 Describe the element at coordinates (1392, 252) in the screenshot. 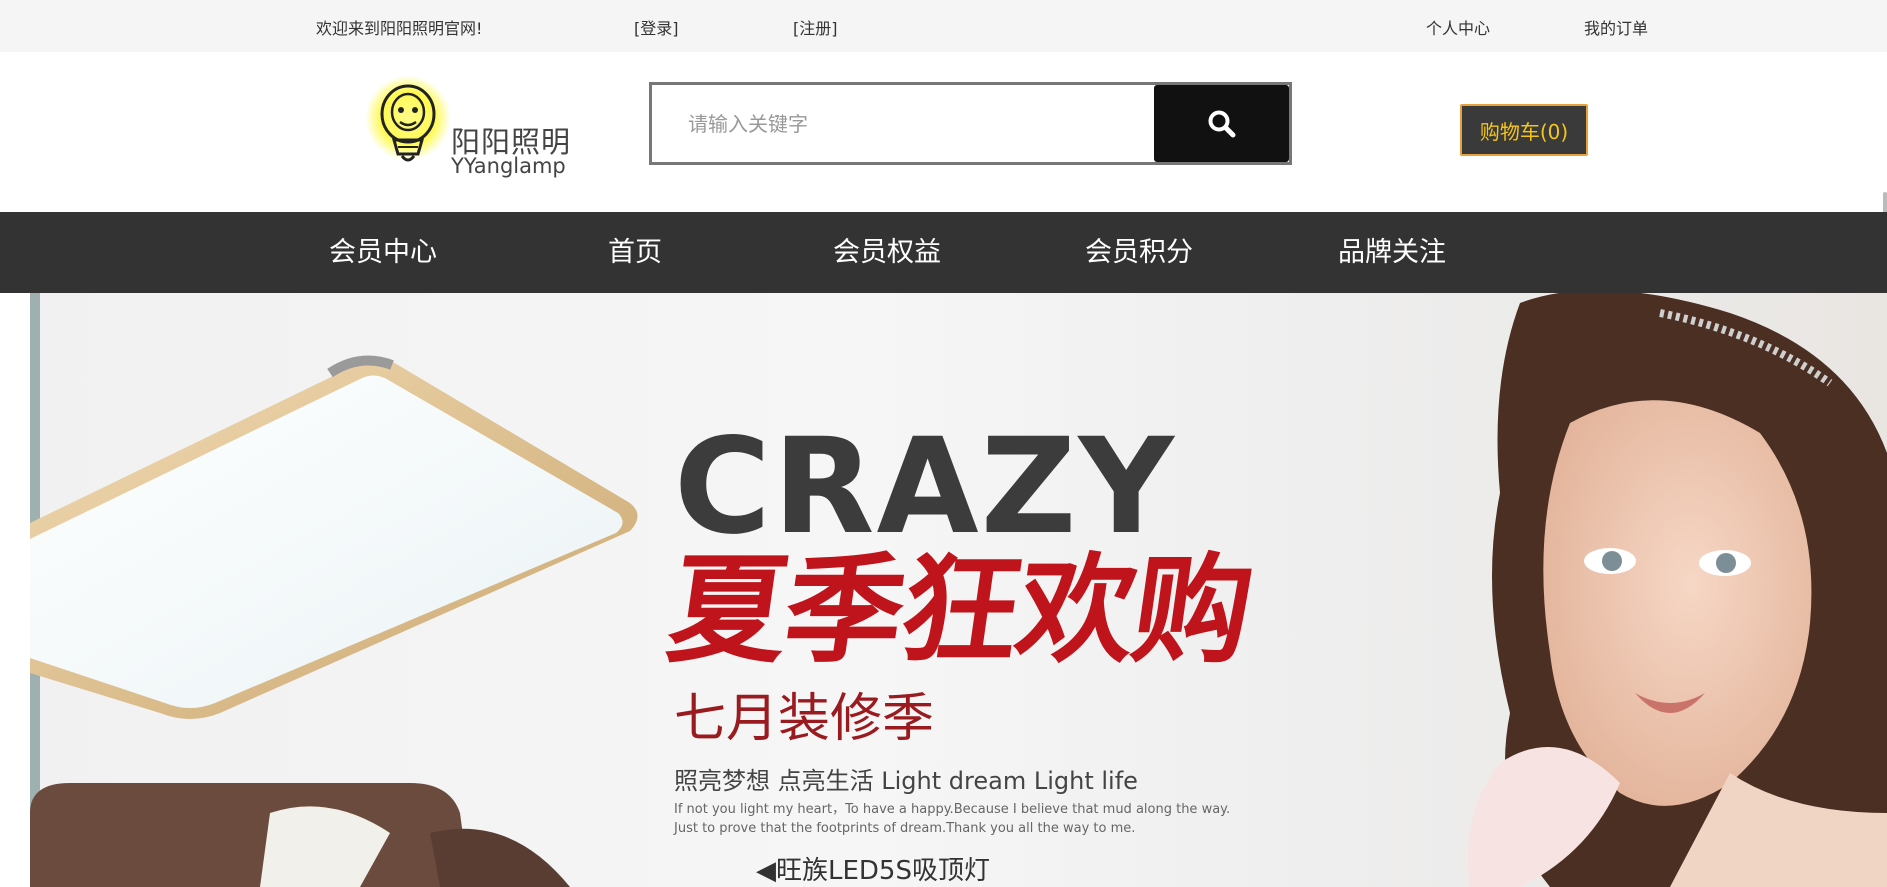

I see `nav-item-brand-follow: 品牌关注` at that location.